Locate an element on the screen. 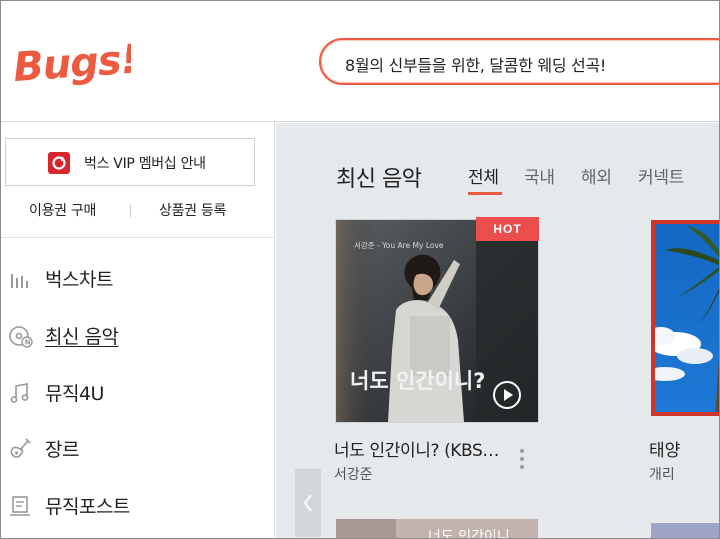 This screenshot has width=720, height=539. sidebar-item-label: 장르 is located at coordinates (62, 450).